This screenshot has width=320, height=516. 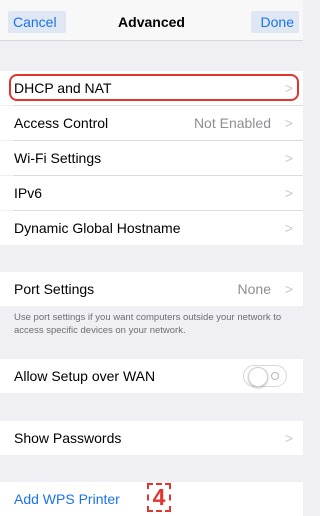 I want to click on row-value: None, so click(x=254, y=289).